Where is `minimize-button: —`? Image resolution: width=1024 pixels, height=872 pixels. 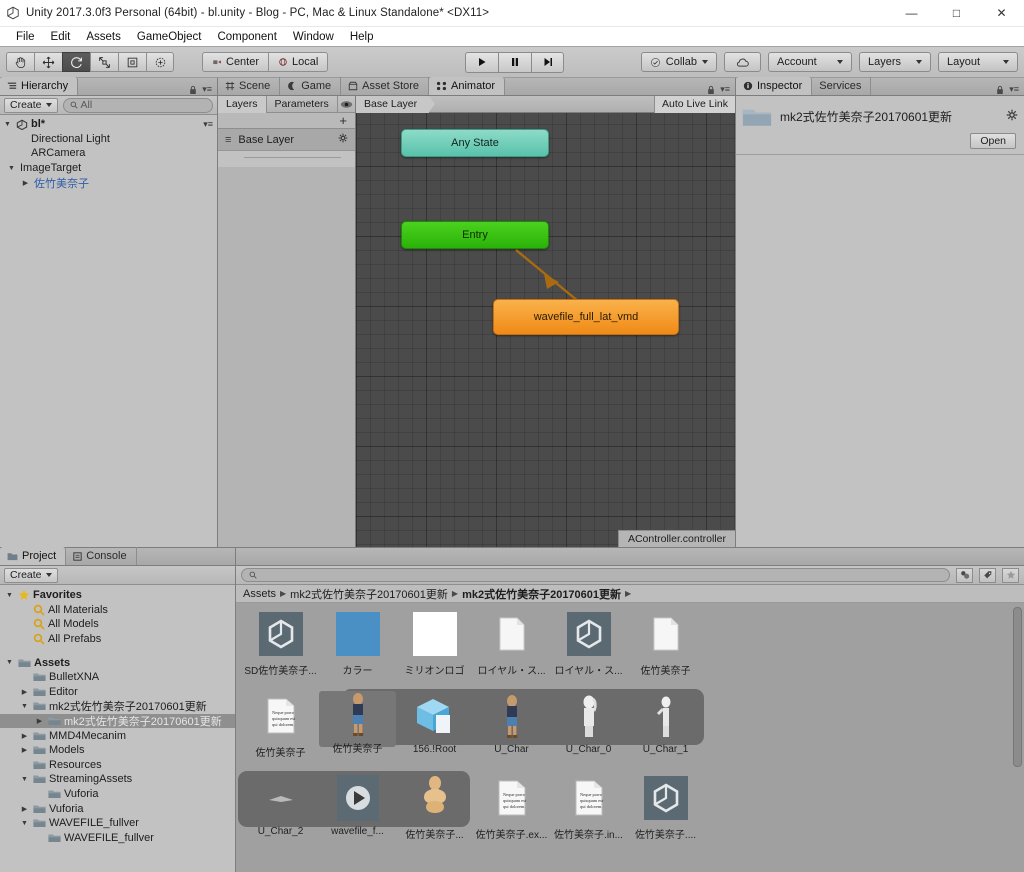
minimize-button: — is located at coordinates (911, 13).